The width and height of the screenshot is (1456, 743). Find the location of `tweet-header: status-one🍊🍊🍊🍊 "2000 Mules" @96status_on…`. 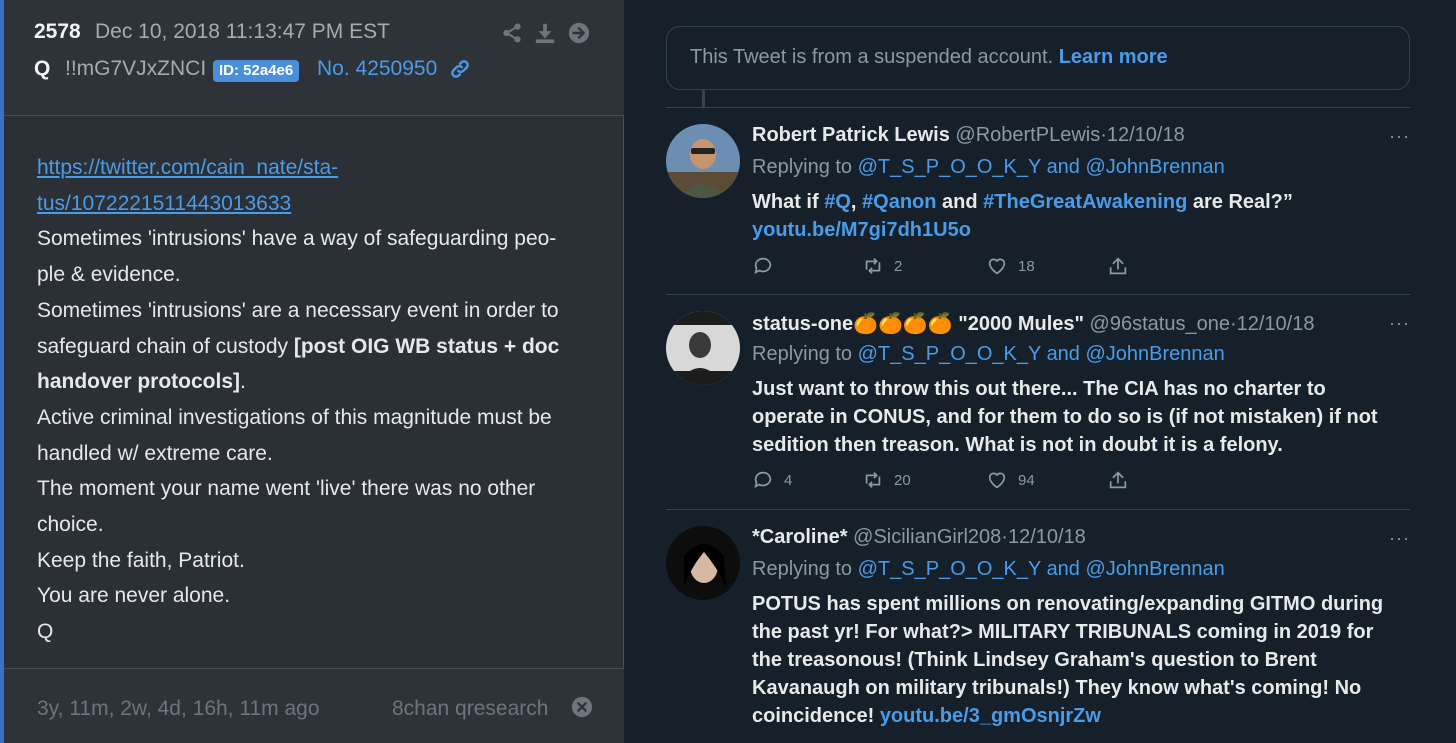

tweet-header: status-one🍊🍊🍊🍊 "2000 Mules" @96status_on… is located at coordinates (1033, 323).